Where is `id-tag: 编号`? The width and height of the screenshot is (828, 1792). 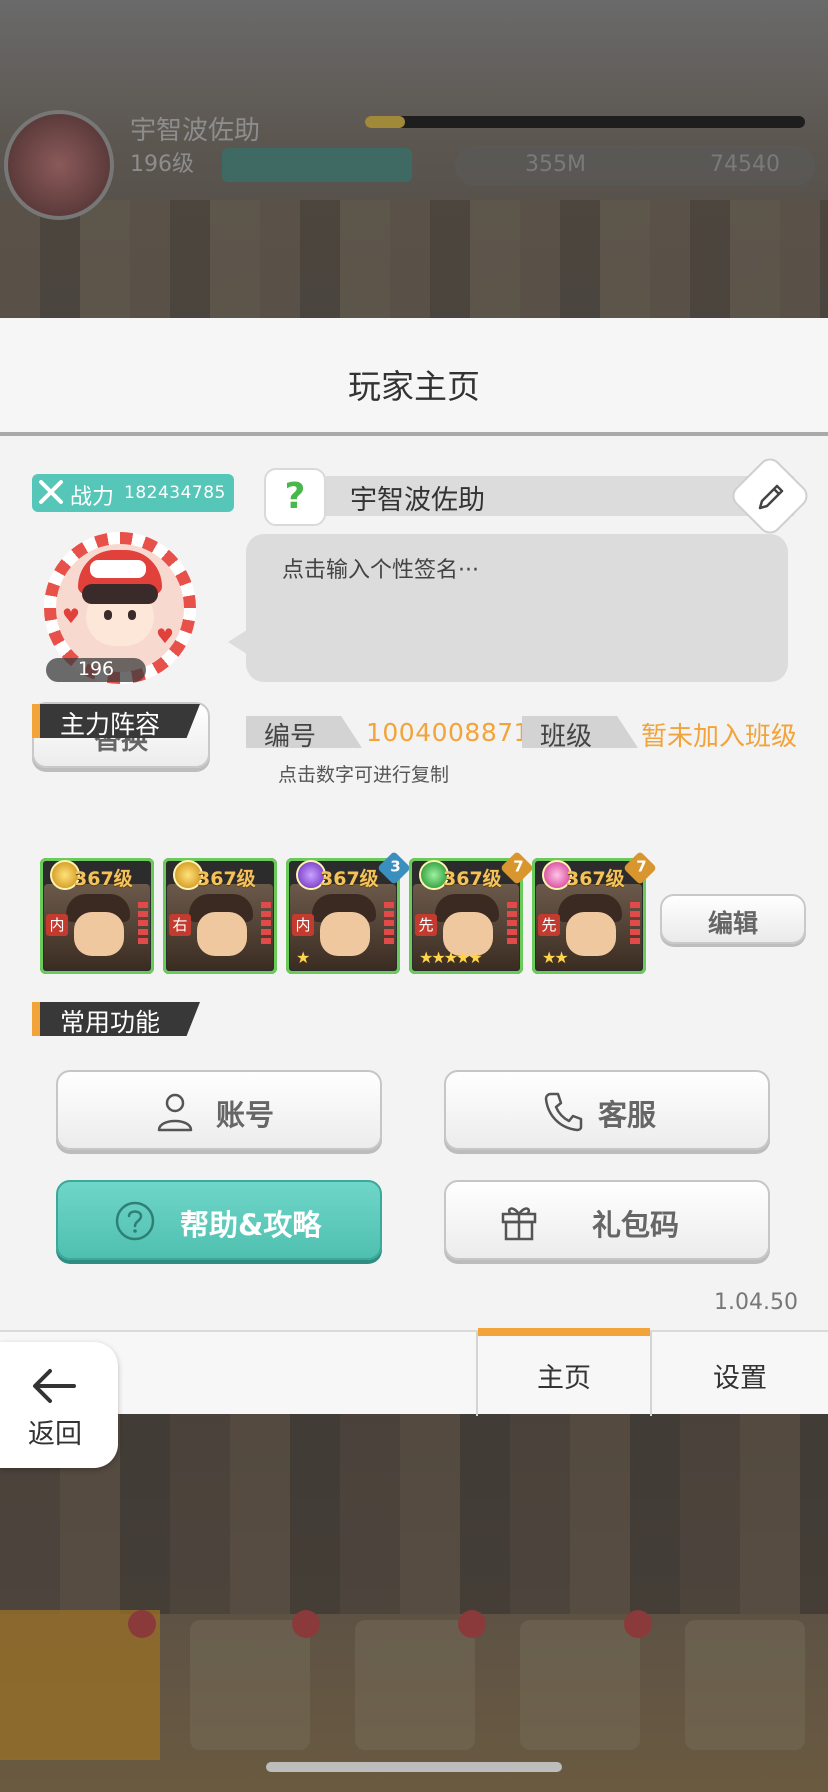
id-tag: 编号 is located at coordinates (304, 732).